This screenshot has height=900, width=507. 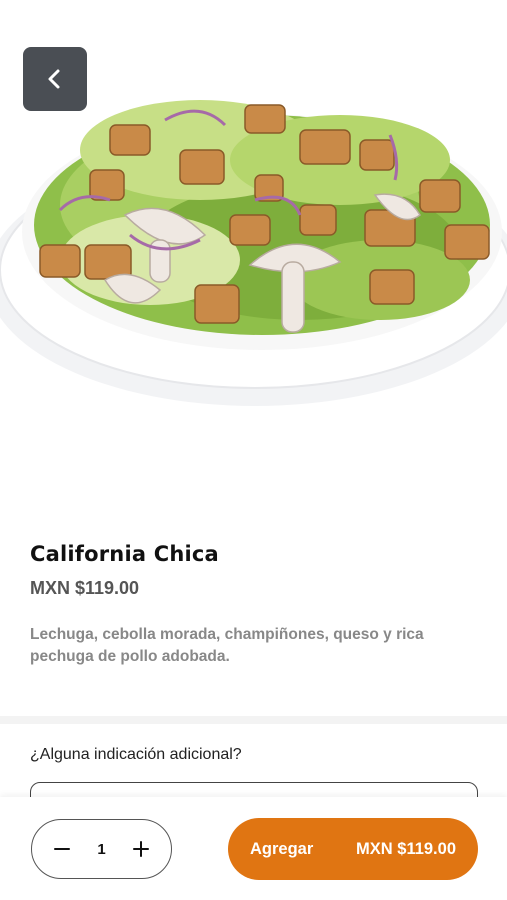 I want to click on decrease-button, so click(x=62, y=849).